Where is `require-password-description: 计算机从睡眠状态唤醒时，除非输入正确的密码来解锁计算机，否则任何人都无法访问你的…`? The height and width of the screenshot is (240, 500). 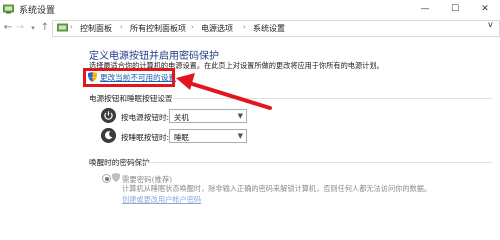
require-password-description: 计算机从睡眠状态唤醒时，除非输入正确的密码来解锁计算机，否则任何人都无法访问你的… is located at coordinates (277, 188).